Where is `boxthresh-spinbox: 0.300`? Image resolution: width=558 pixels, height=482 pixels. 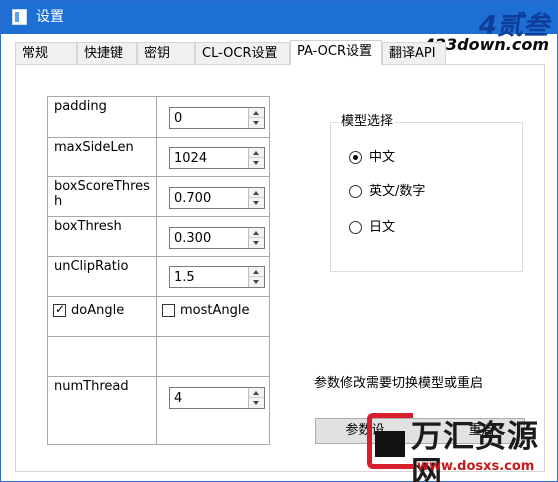 boxthresh-spinbox: 0.300 is located at coordinates (217, 238).